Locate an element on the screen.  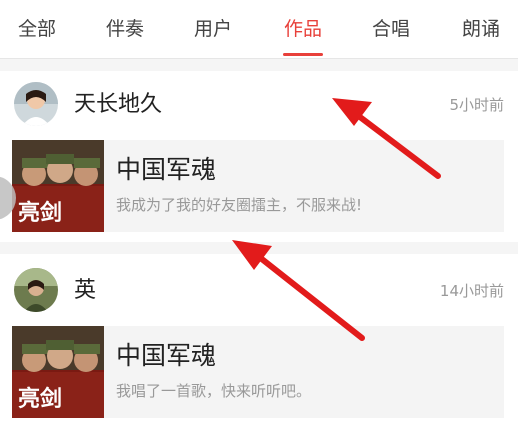
tab-users: 用户 is located at coordinates (213, 29).